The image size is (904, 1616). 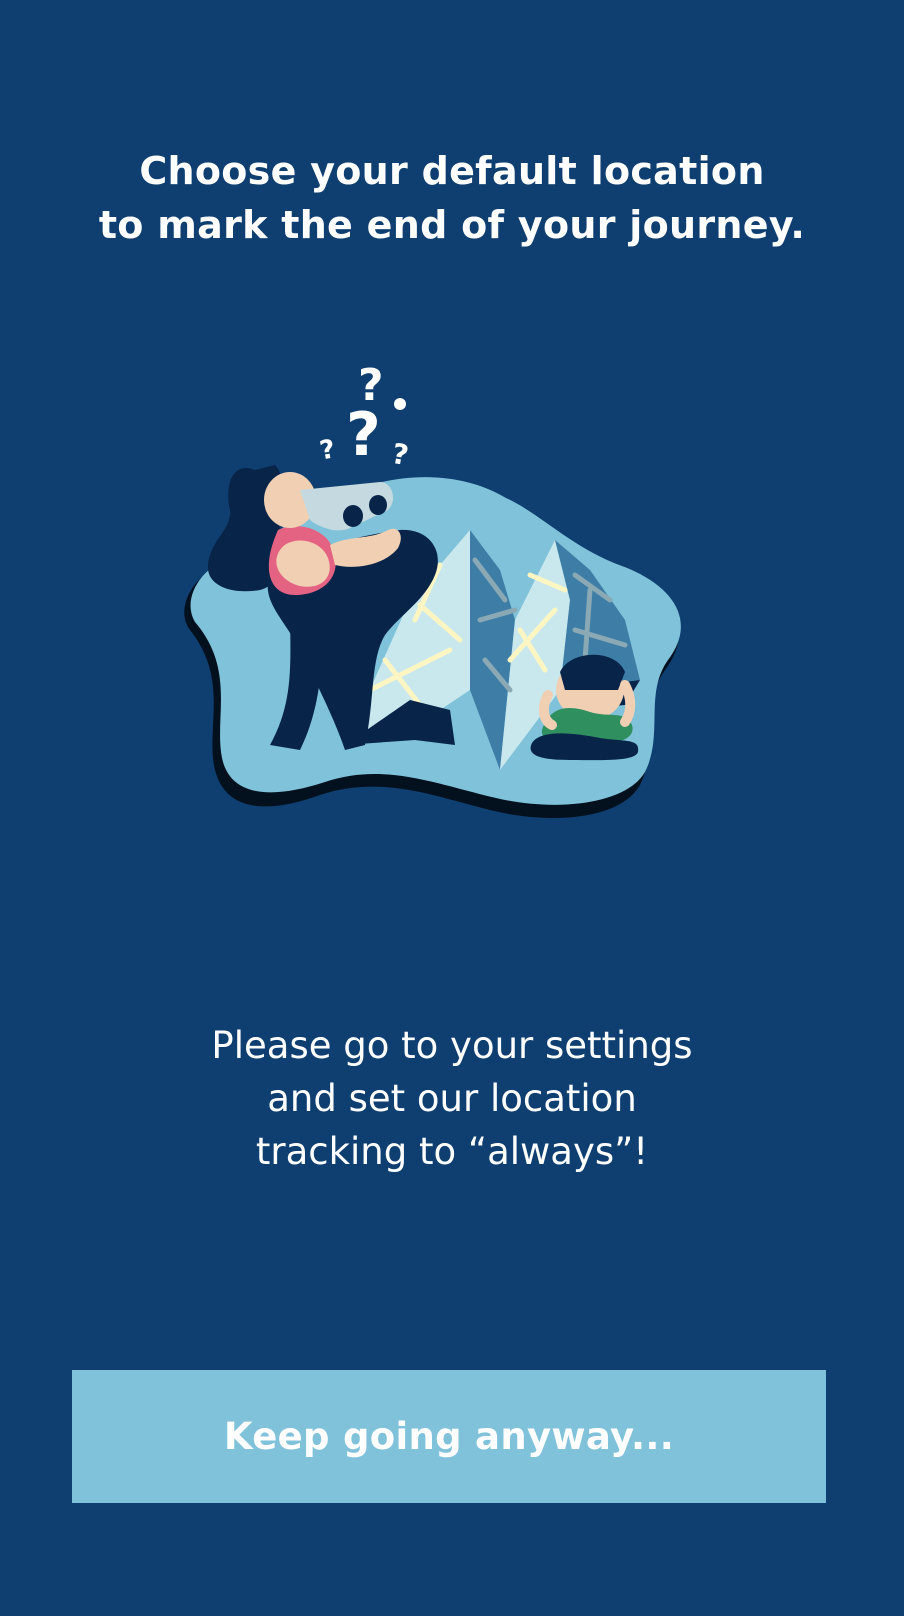 What do you see at coordinates (452, 1045) in the screenshot?
I see `message-line-1: Please go to your settings` at bounding box center [452, 1045].